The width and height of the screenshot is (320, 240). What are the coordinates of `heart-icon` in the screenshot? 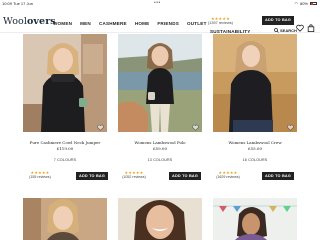 It's located at (300, 28).